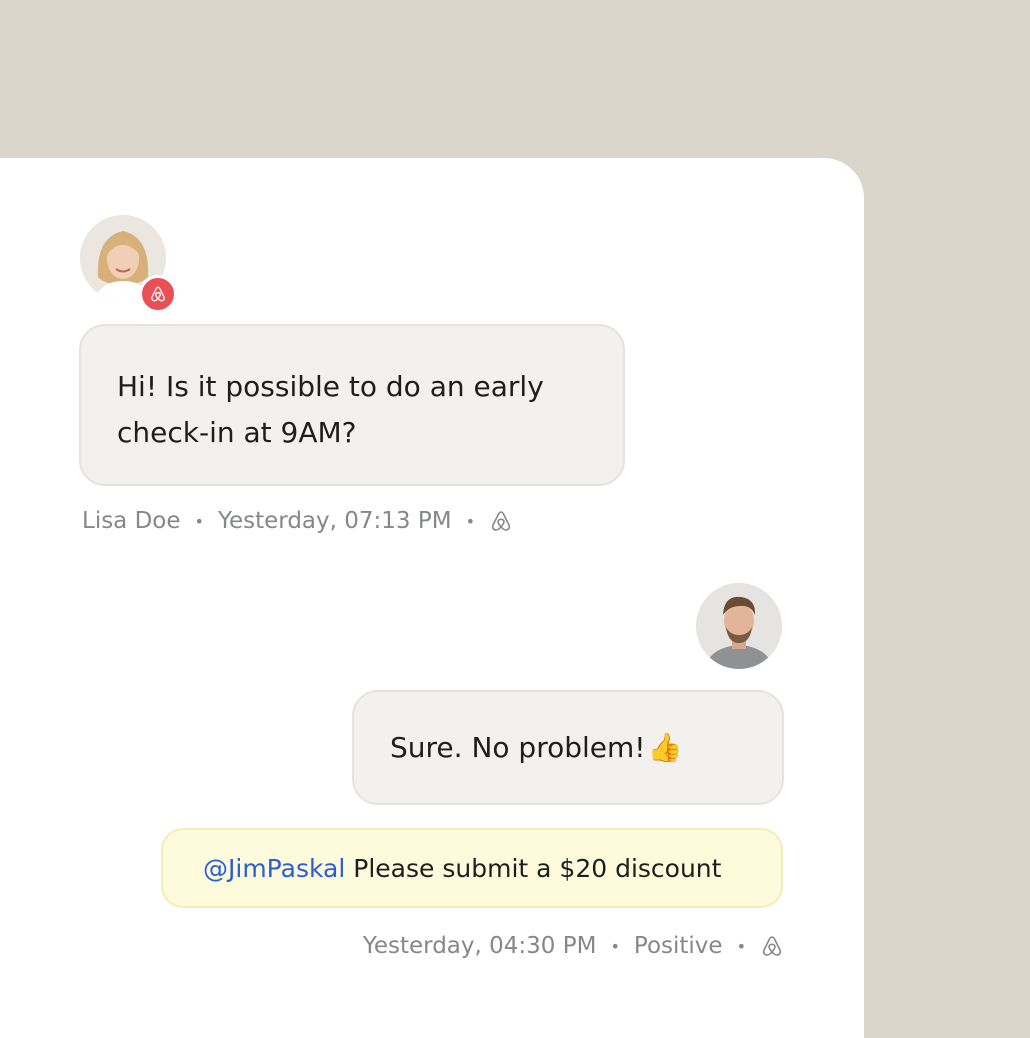 This screenshot has width=1030, height=1038. Describe the element at coordinates (274, 868) in the screenshot. I see `mention-link: @JimPaskal` at that location.